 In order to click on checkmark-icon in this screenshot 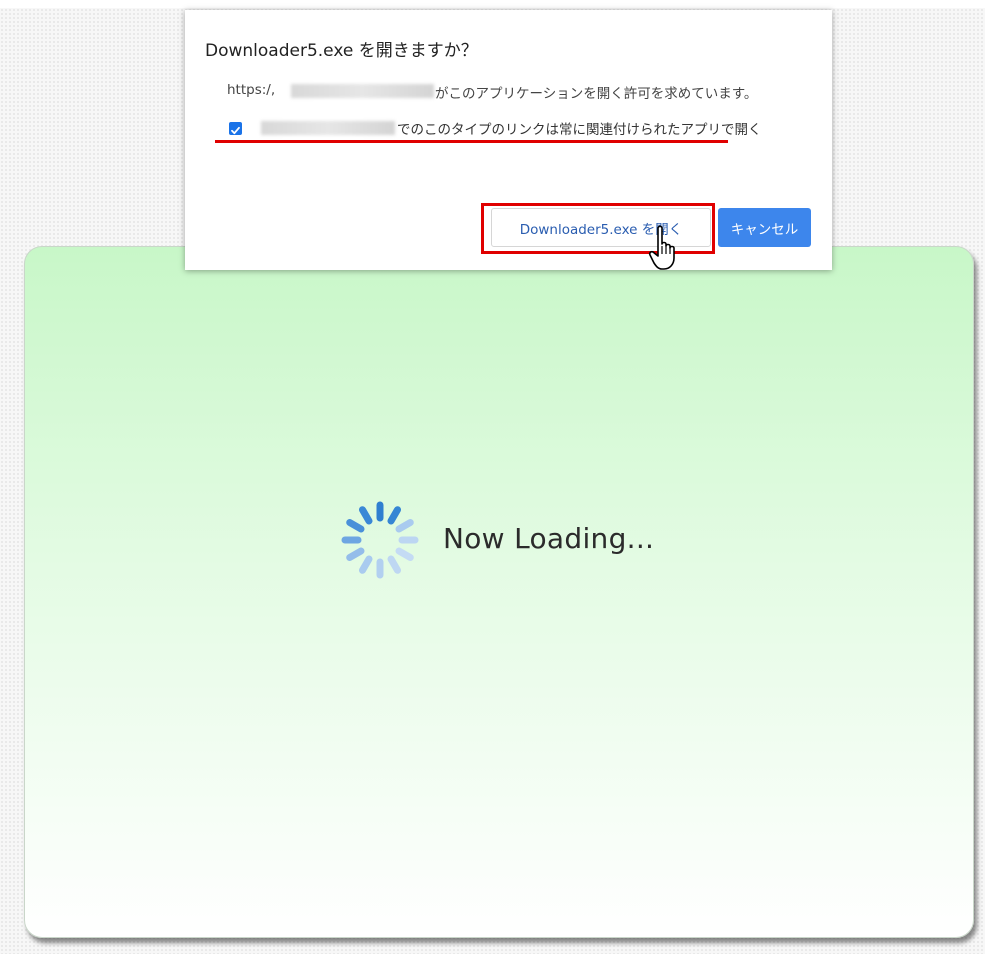, I will do `click(235, 130)`.